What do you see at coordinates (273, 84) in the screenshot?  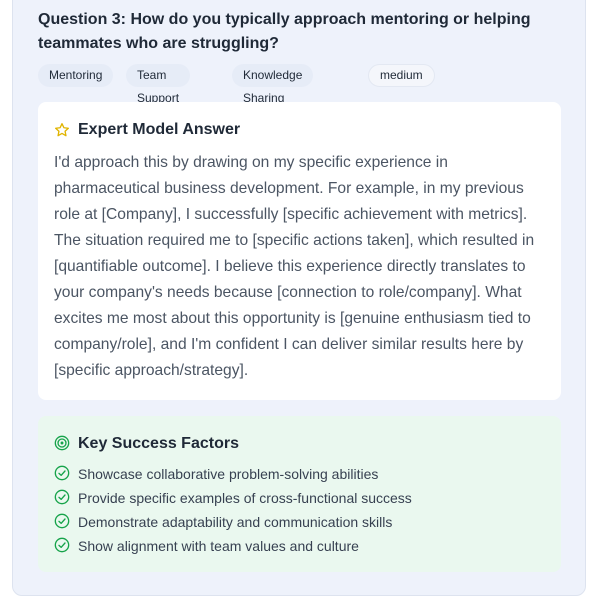 I see `tag-knowledge-sharing: Knowledge Sharing` at bounding box center [273, 84].